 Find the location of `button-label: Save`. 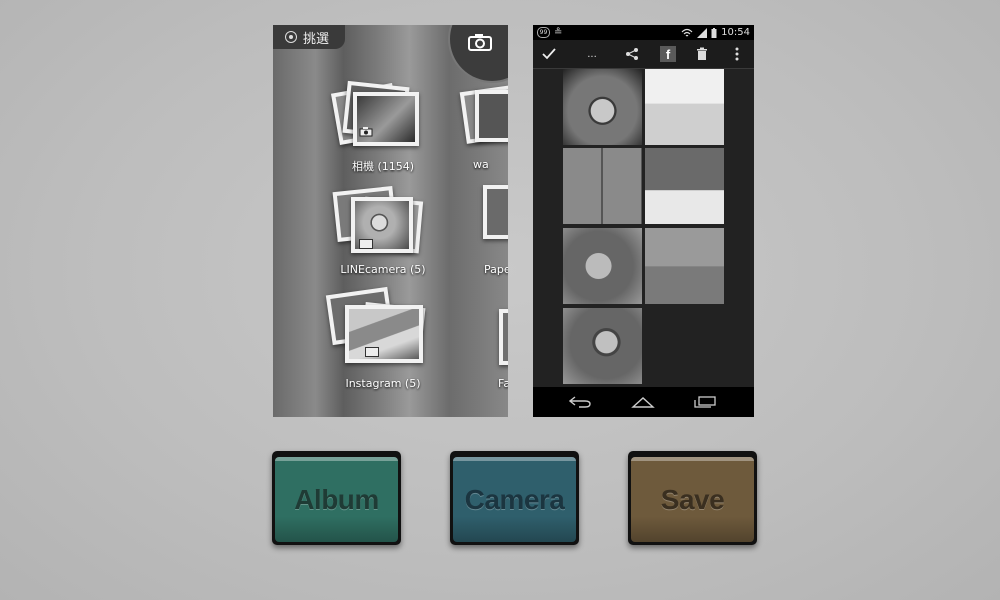

button-label: Save is located at coordinates (692, 499).